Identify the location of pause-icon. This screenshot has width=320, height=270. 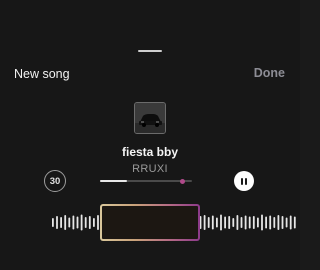
(244, 181).